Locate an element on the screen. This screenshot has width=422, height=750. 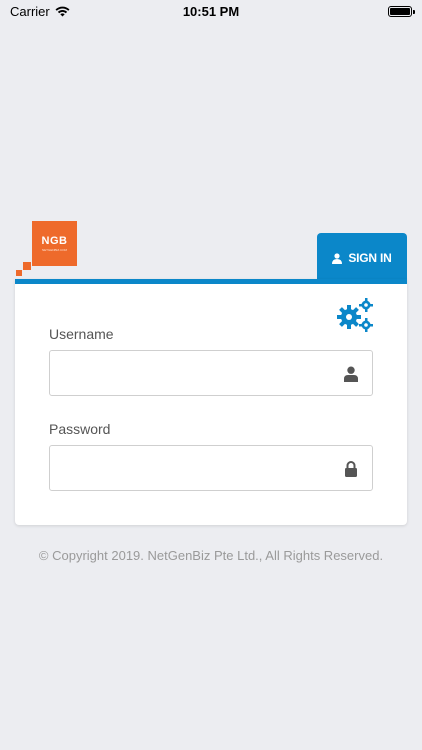
ngb-logo: NGB NETGENBIZ.COM is located at coordinates (54, 243).